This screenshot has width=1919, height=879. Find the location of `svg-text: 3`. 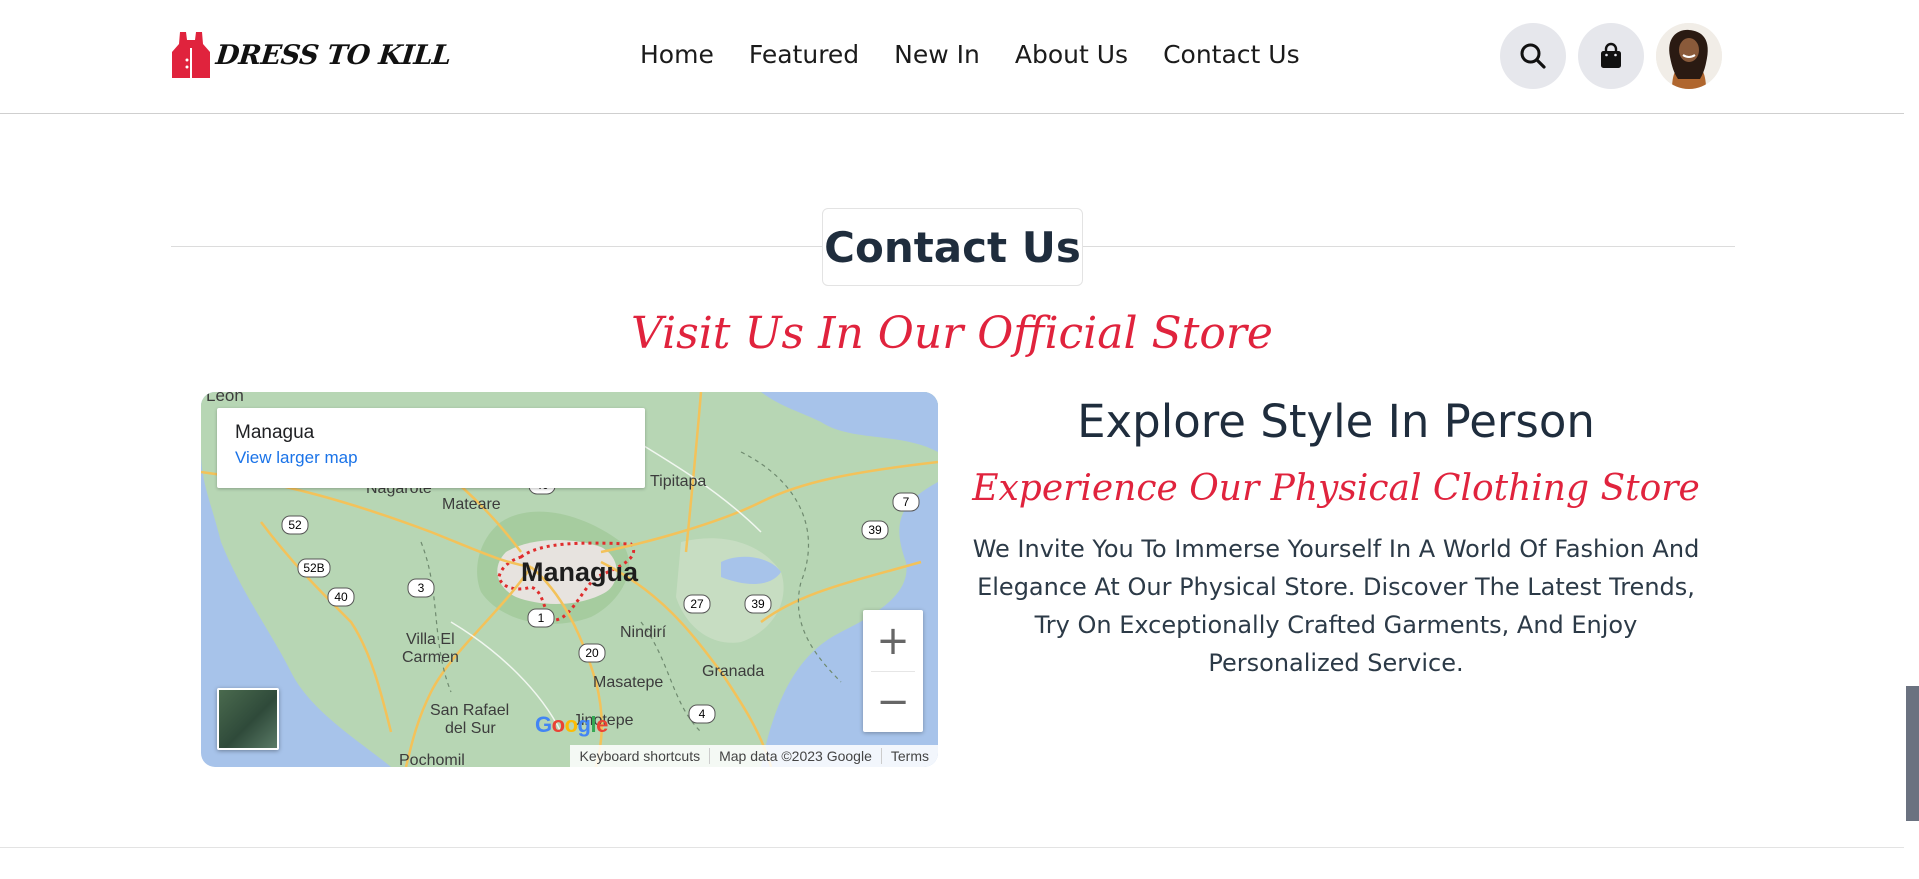

svg-text: 3 is located at coordinates (421, 588).